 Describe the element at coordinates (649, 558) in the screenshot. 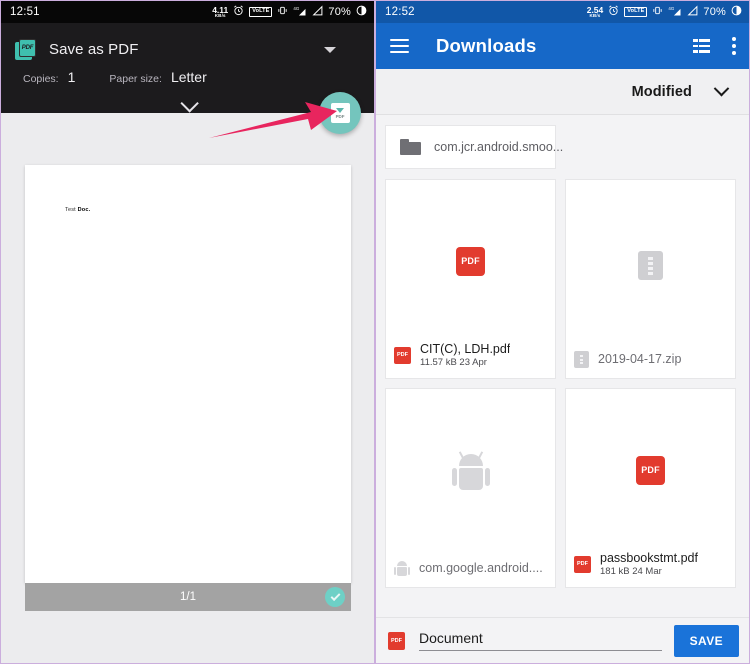

I see `file-name-label: passbookstmt.pdf` at that location.